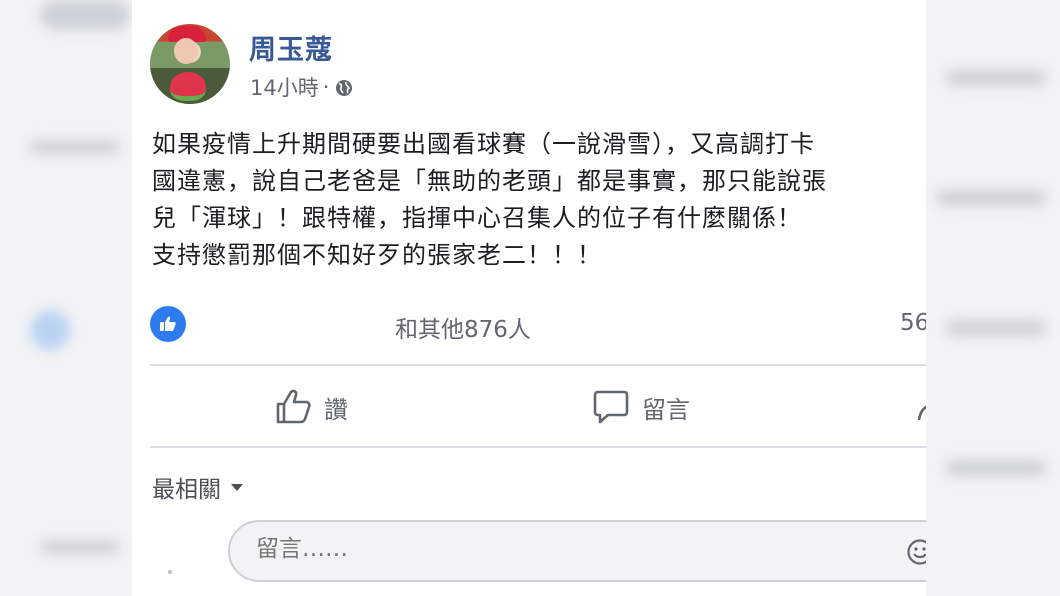 The height and width of the screenshot is (596, 1060). Describe the element at coordinates (506, 549) in the screenshot. I see `comment-input` at that location.